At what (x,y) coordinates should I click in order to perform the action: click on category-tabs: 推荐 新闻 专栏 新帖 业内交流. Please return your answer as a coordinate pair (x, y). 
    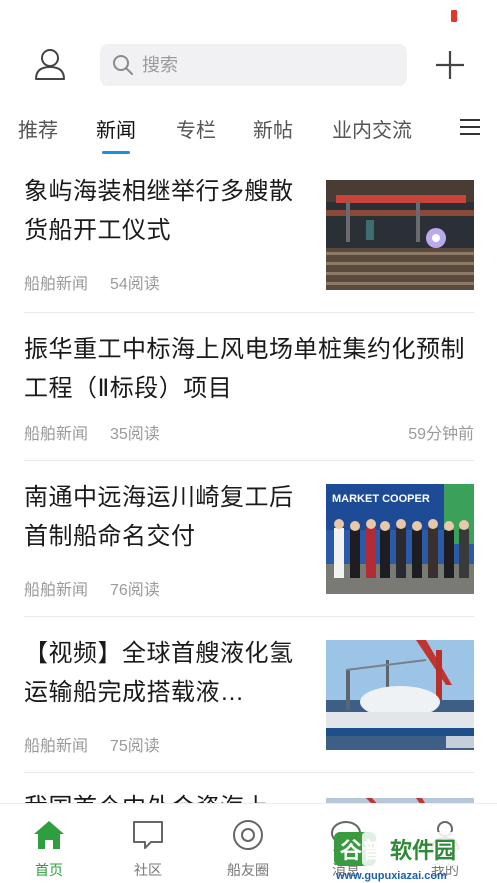
    Looking at the image, I should click on (248, 129).